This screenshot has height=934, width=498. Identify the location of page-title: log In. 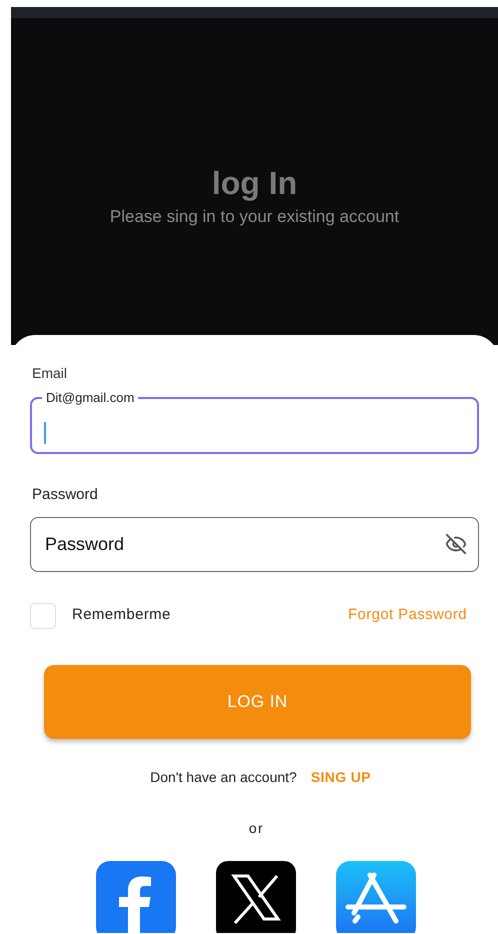
(255, 183).